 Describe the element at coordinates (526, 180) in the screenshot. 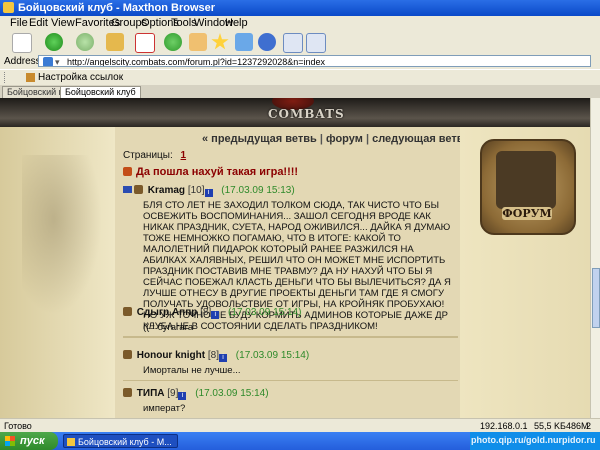

I see `forum-badge-art` at that location.